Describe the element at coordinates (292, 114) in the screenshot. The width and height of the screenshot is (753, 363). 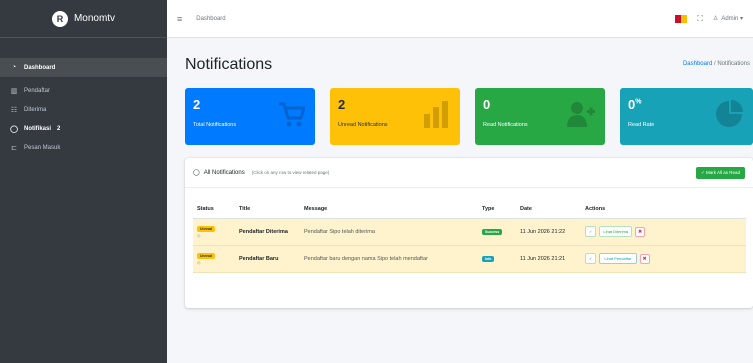
I see `cart-icon` at that location.